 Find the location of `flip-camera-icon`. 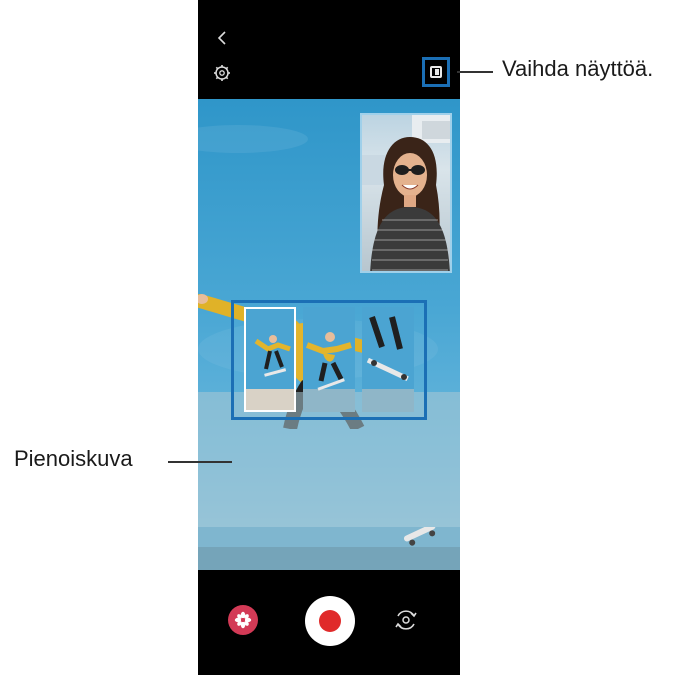

flip-camera-icon is located at coordinates (406, 620).